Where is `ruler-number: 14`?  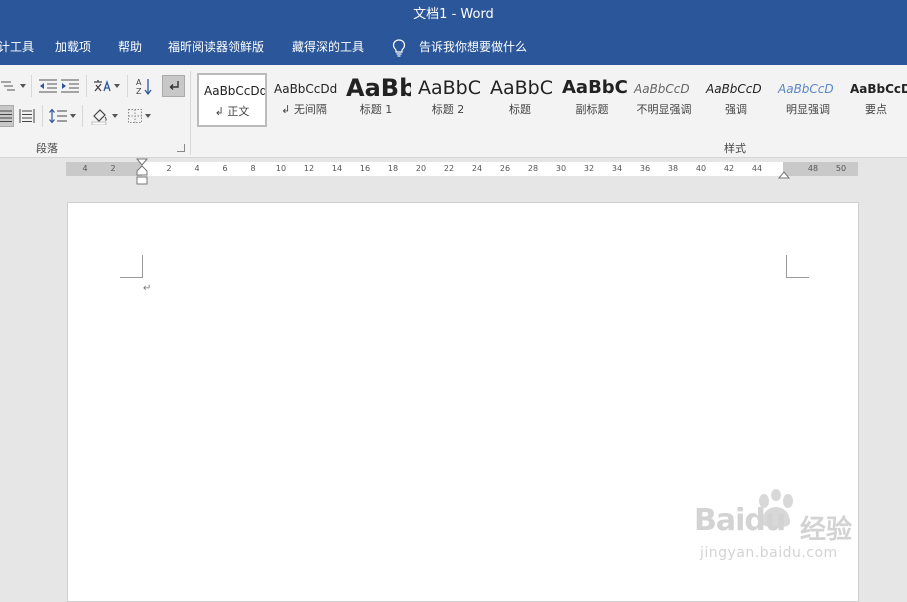 ruler-number: 14 is located at coordinates (337, 168).